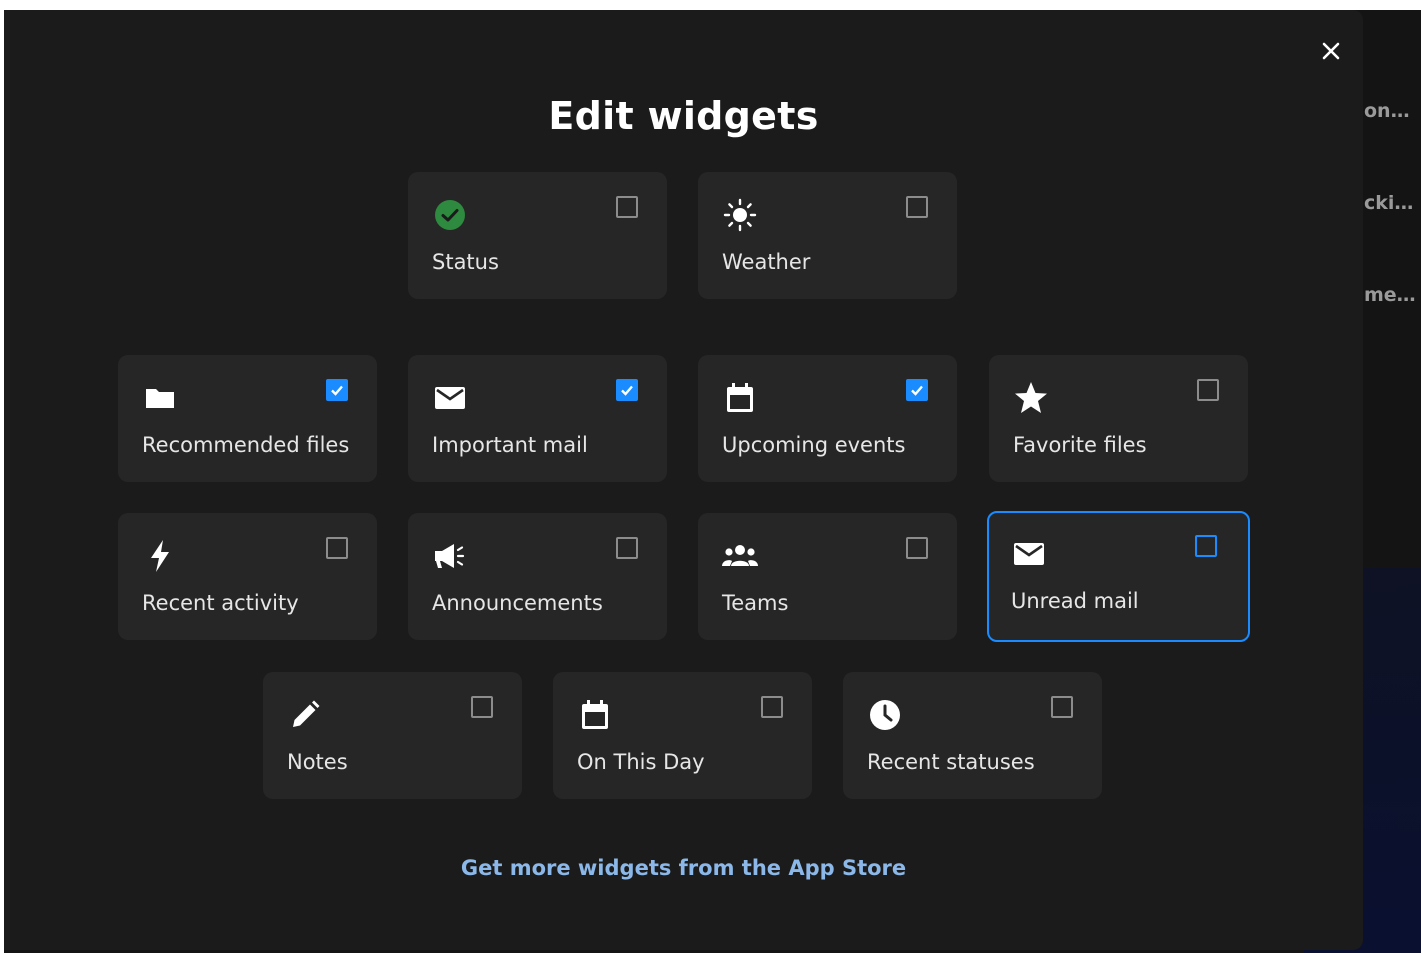 Image resolution: width=1421 pixels, height=953 pixels. Describe the element at coordinates (247, 576) in the screenshot. I see `widget-tile-recent-activity: Recent activity` at that location.